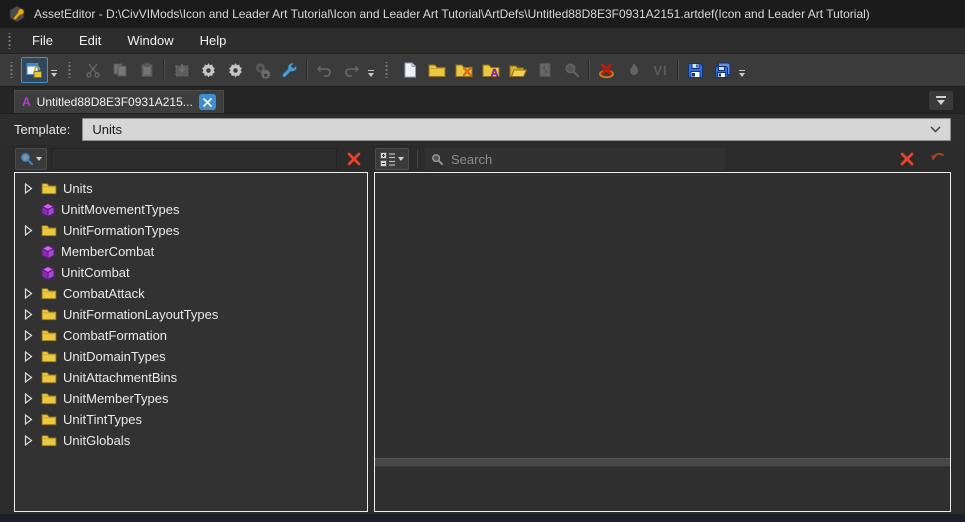 Image resolution: width=965 pixels, height=522 pixels. Describe the element at coordinates (571, 70) in the screenshot. I see `find-button` at that location.